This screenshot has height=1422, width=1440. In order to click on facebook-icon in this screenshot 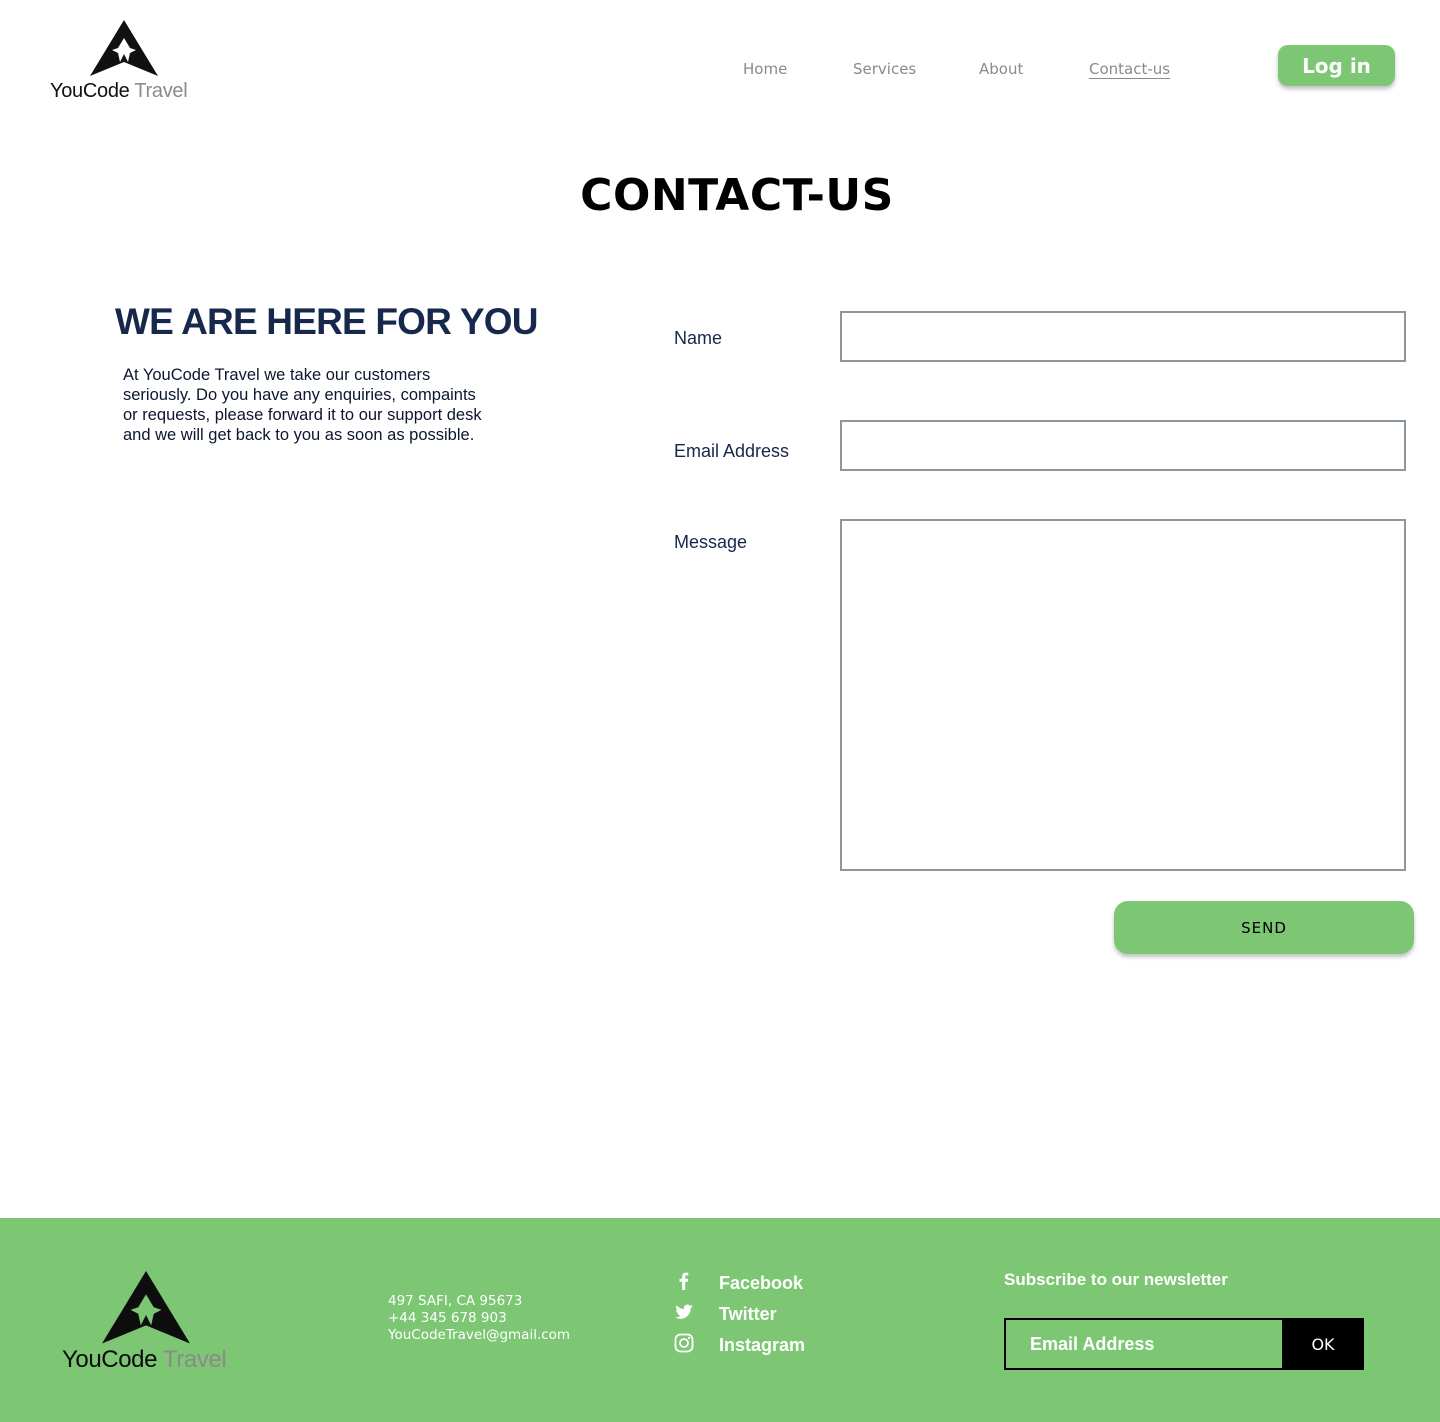, I will do `click(684, 1281)`.